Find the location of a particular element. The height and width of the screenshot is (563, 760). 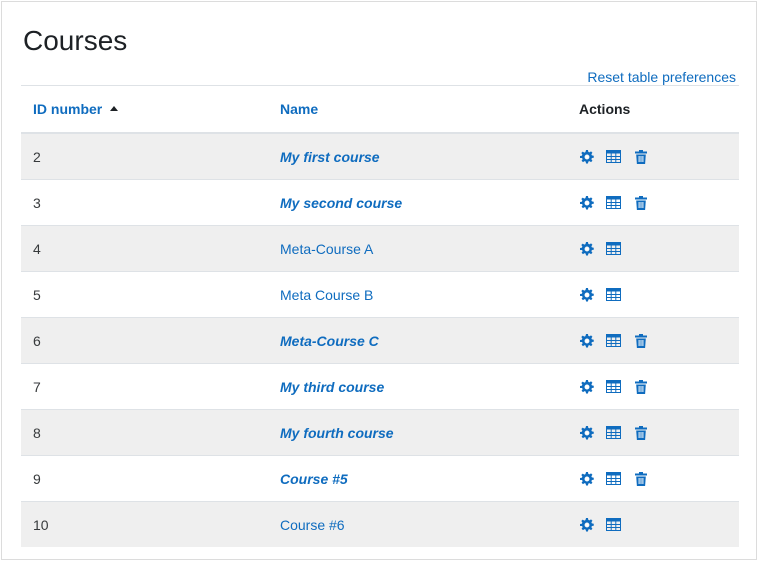

course-id-cell: 2 is located at coordinates (144, 156).